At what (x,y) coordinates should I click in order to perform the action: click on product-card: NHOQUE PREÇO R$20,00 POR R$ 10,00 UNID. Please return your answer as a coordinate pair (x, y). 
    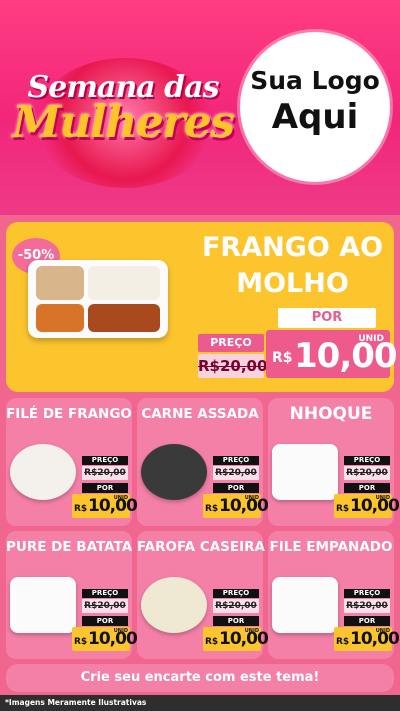
    Looking at the image, I should click on (334, 462).